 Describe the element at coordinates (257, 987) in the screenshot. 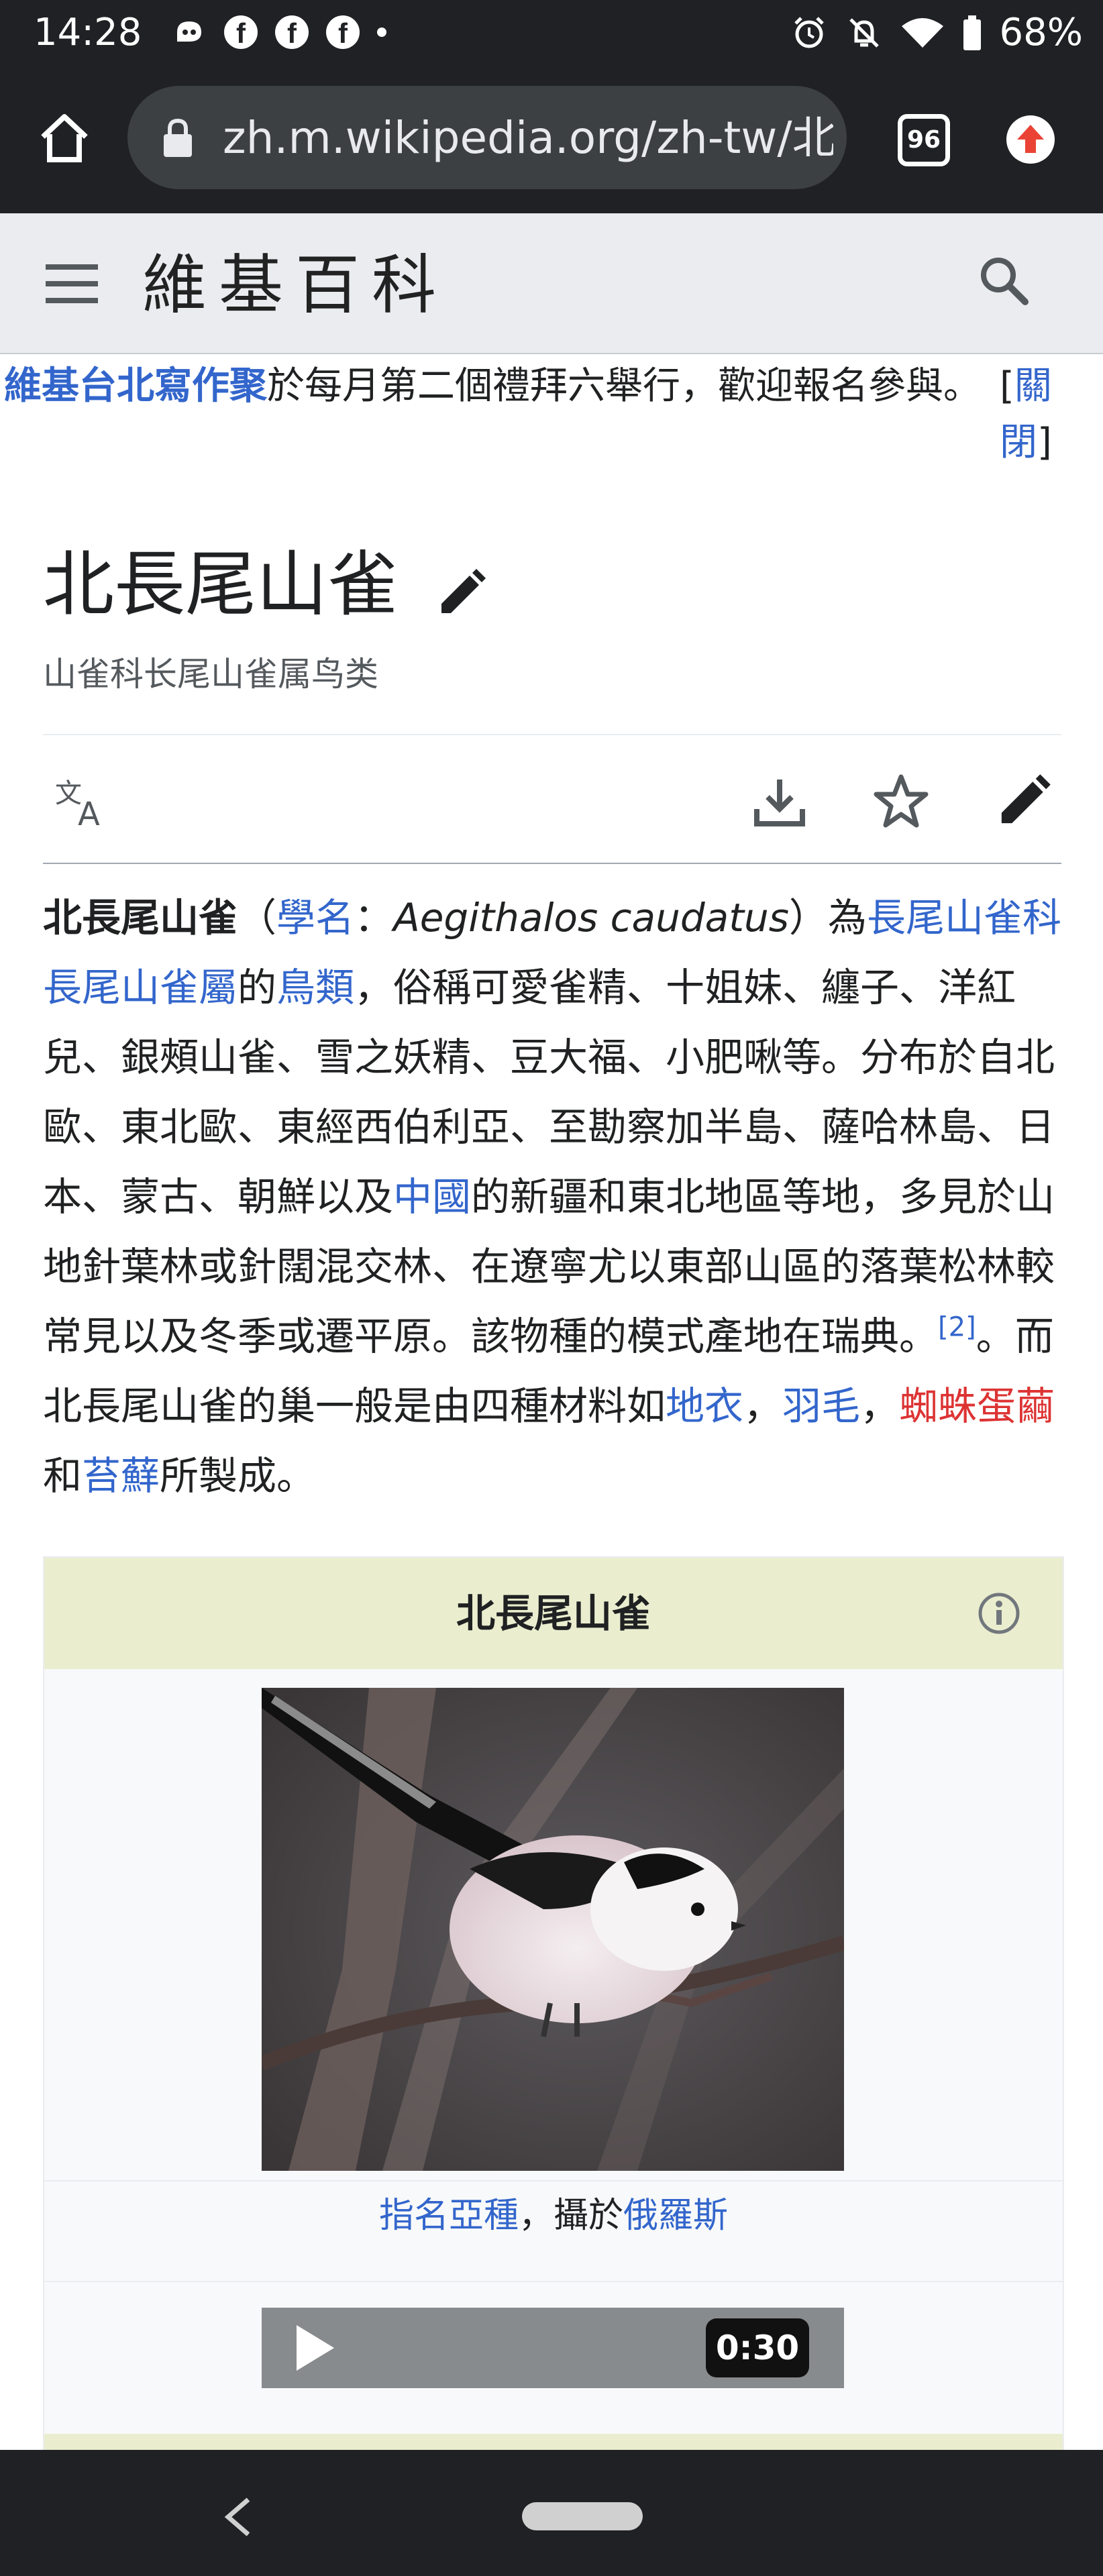

I see `text: 的` at that location.